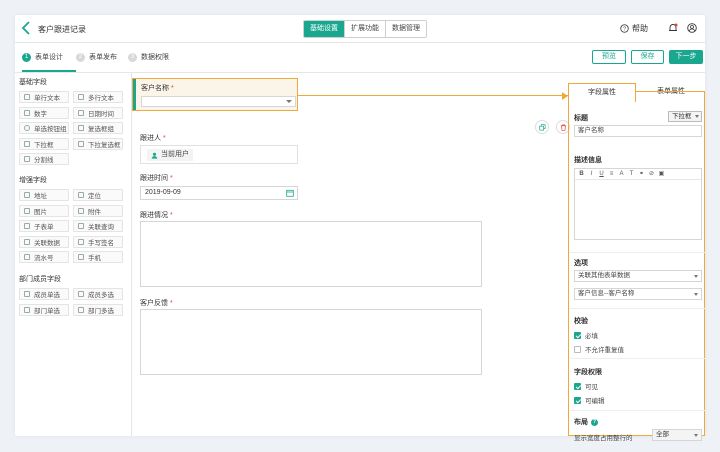 The image size is (720, 452). I want to click on visible-checkbox-row: 可见, so click(586, 386).